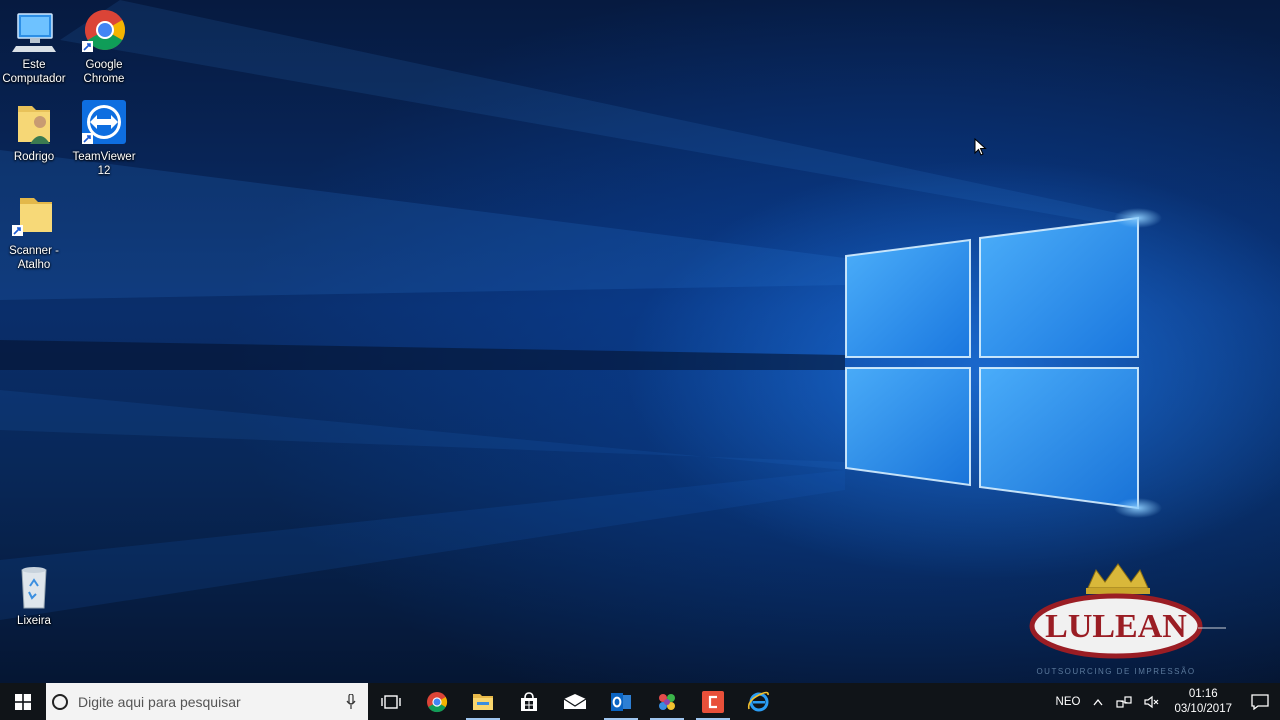  I want to click on desktop-icon-este-computador: Este Computador, so click(35, 47).